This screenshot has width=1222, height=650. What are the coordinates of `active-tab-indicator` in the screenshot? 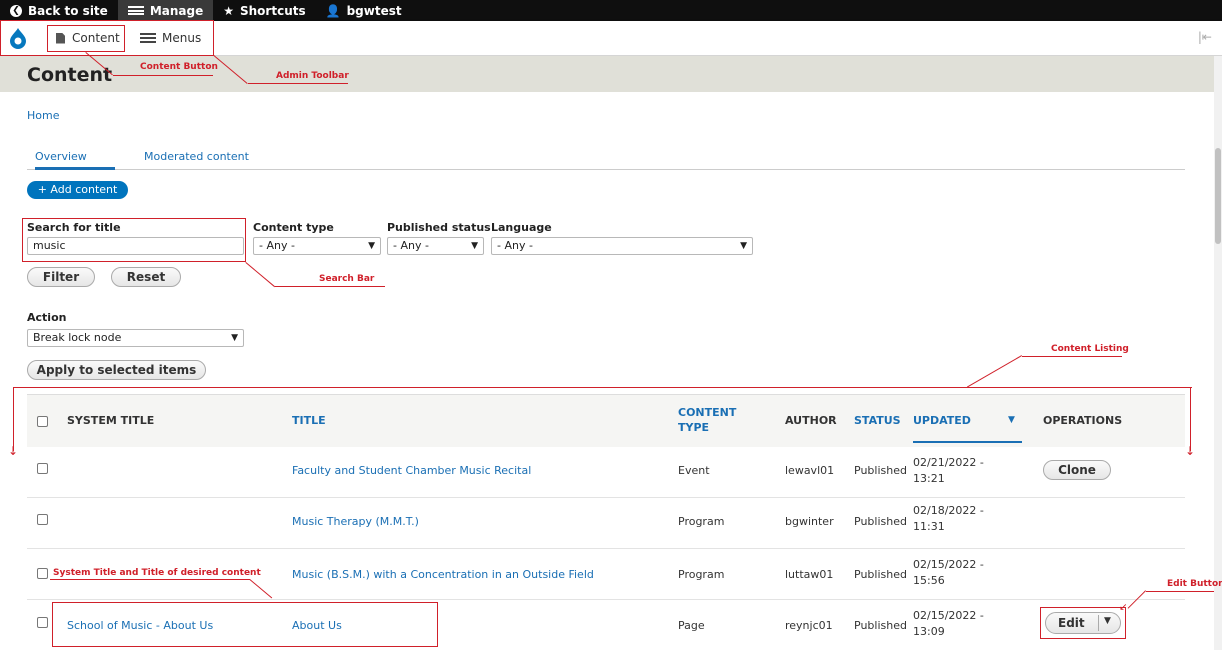 It's located at (75, 168).